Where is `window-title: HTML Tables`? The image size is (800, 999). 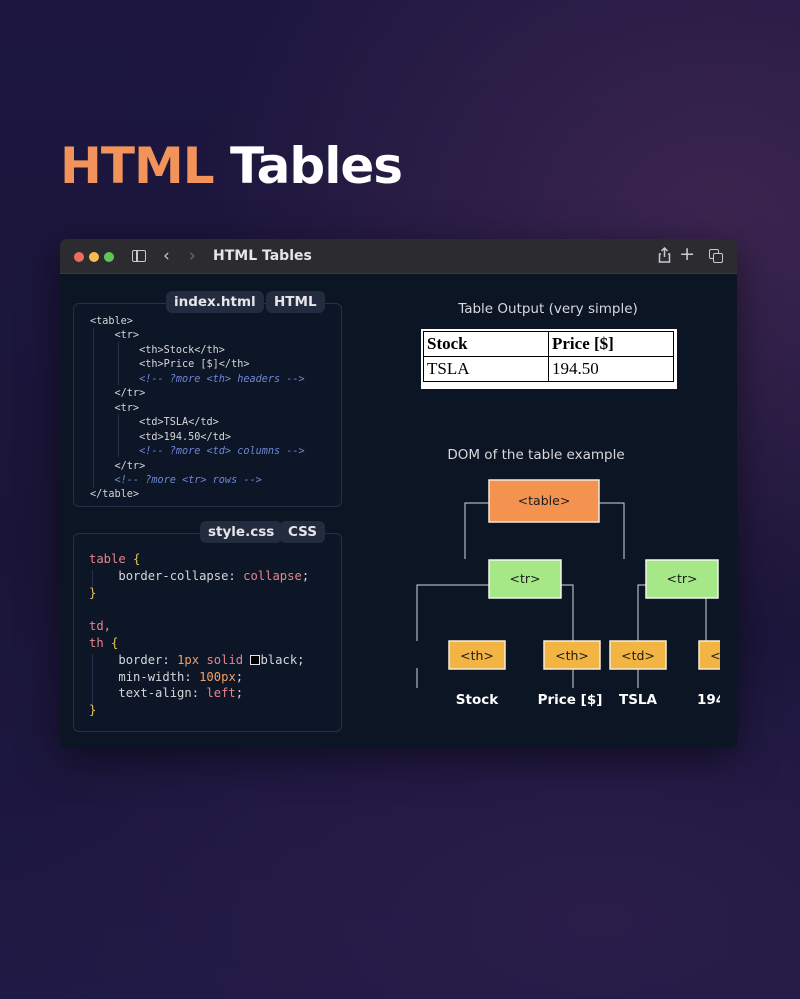 window-title: HTML Tables is located at coordinates (262, 256).